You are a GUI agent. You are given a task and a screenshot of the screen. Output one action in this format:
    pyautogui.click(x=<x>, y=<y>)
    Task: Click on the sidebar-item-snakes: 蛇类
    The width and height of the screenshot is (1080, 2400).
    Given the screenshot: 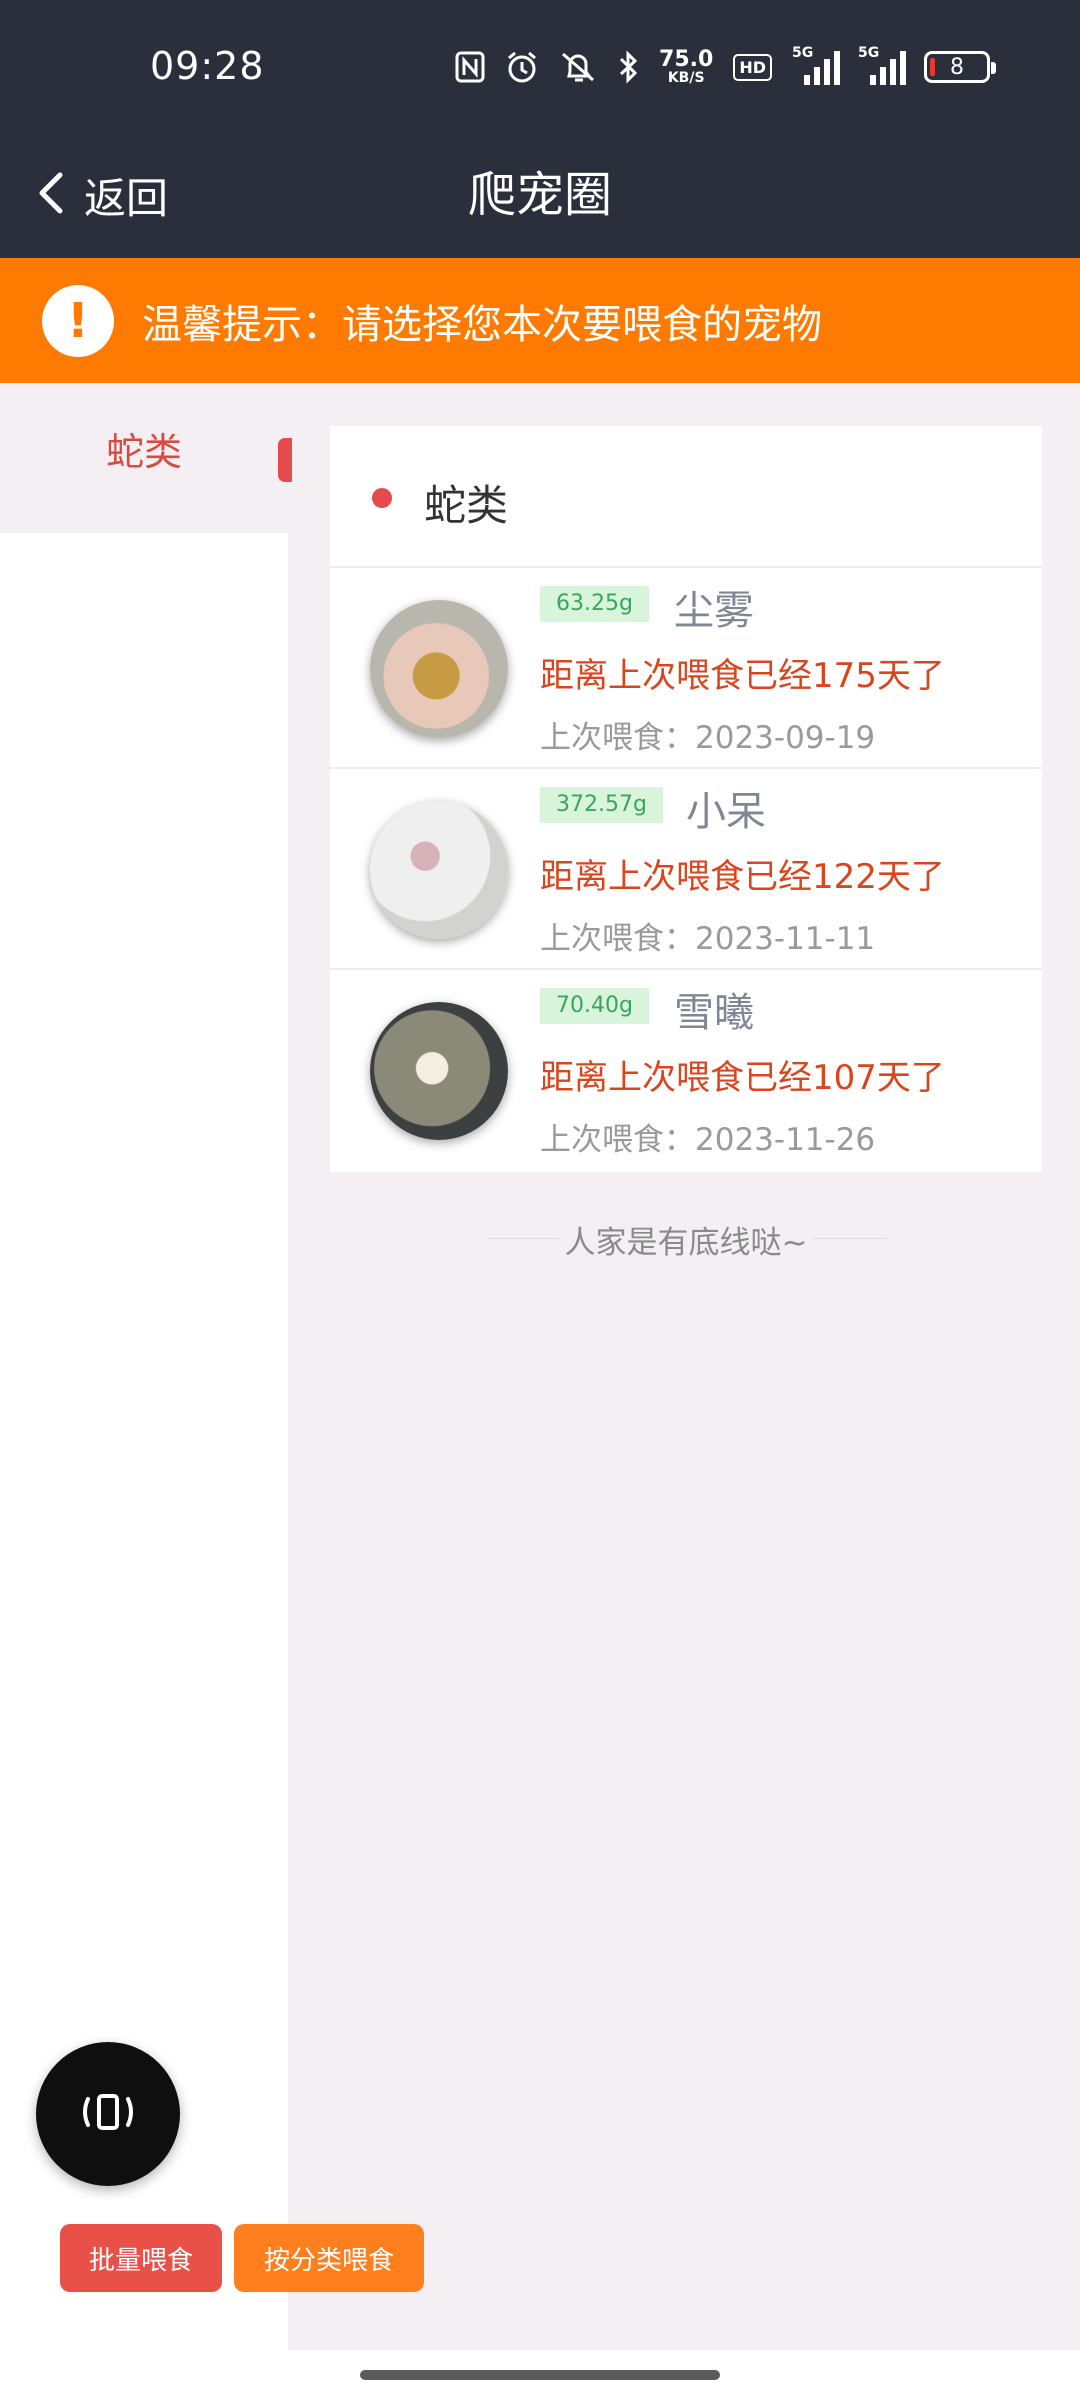 What is the action you would take?
    pyautogui.click(x=146, y=458)
    